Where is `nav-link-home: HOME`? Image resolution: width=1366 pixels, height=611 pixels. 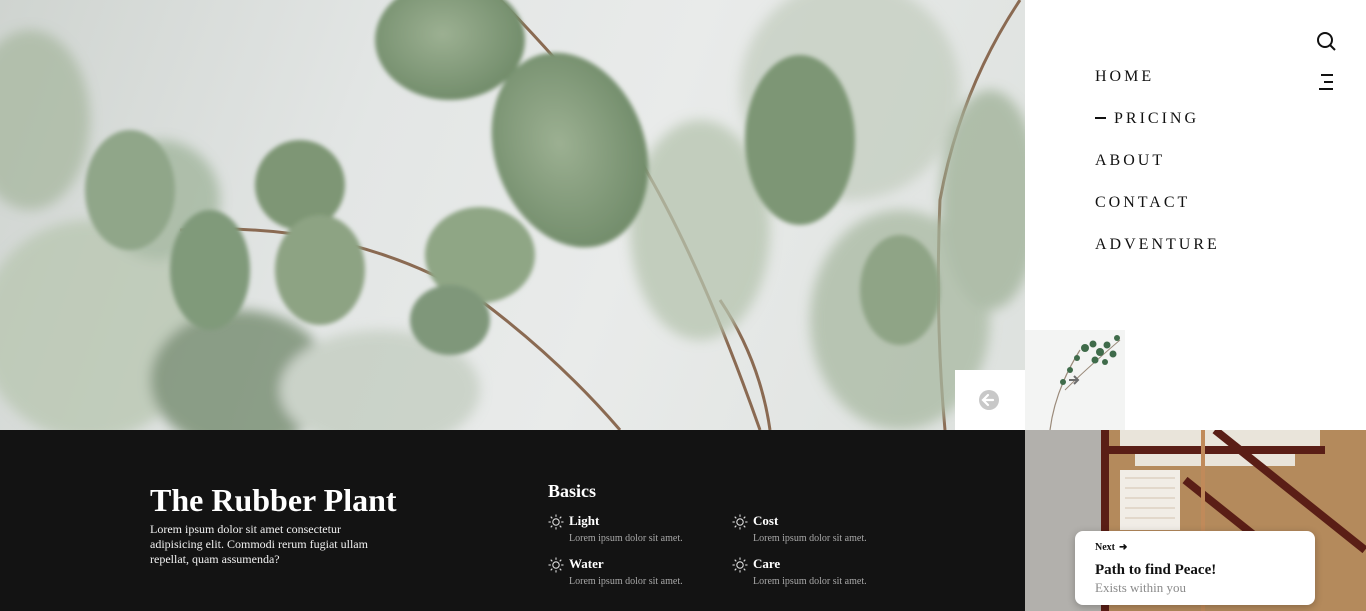
nav-link-home: HOME is located at coordinates (1124, 77).